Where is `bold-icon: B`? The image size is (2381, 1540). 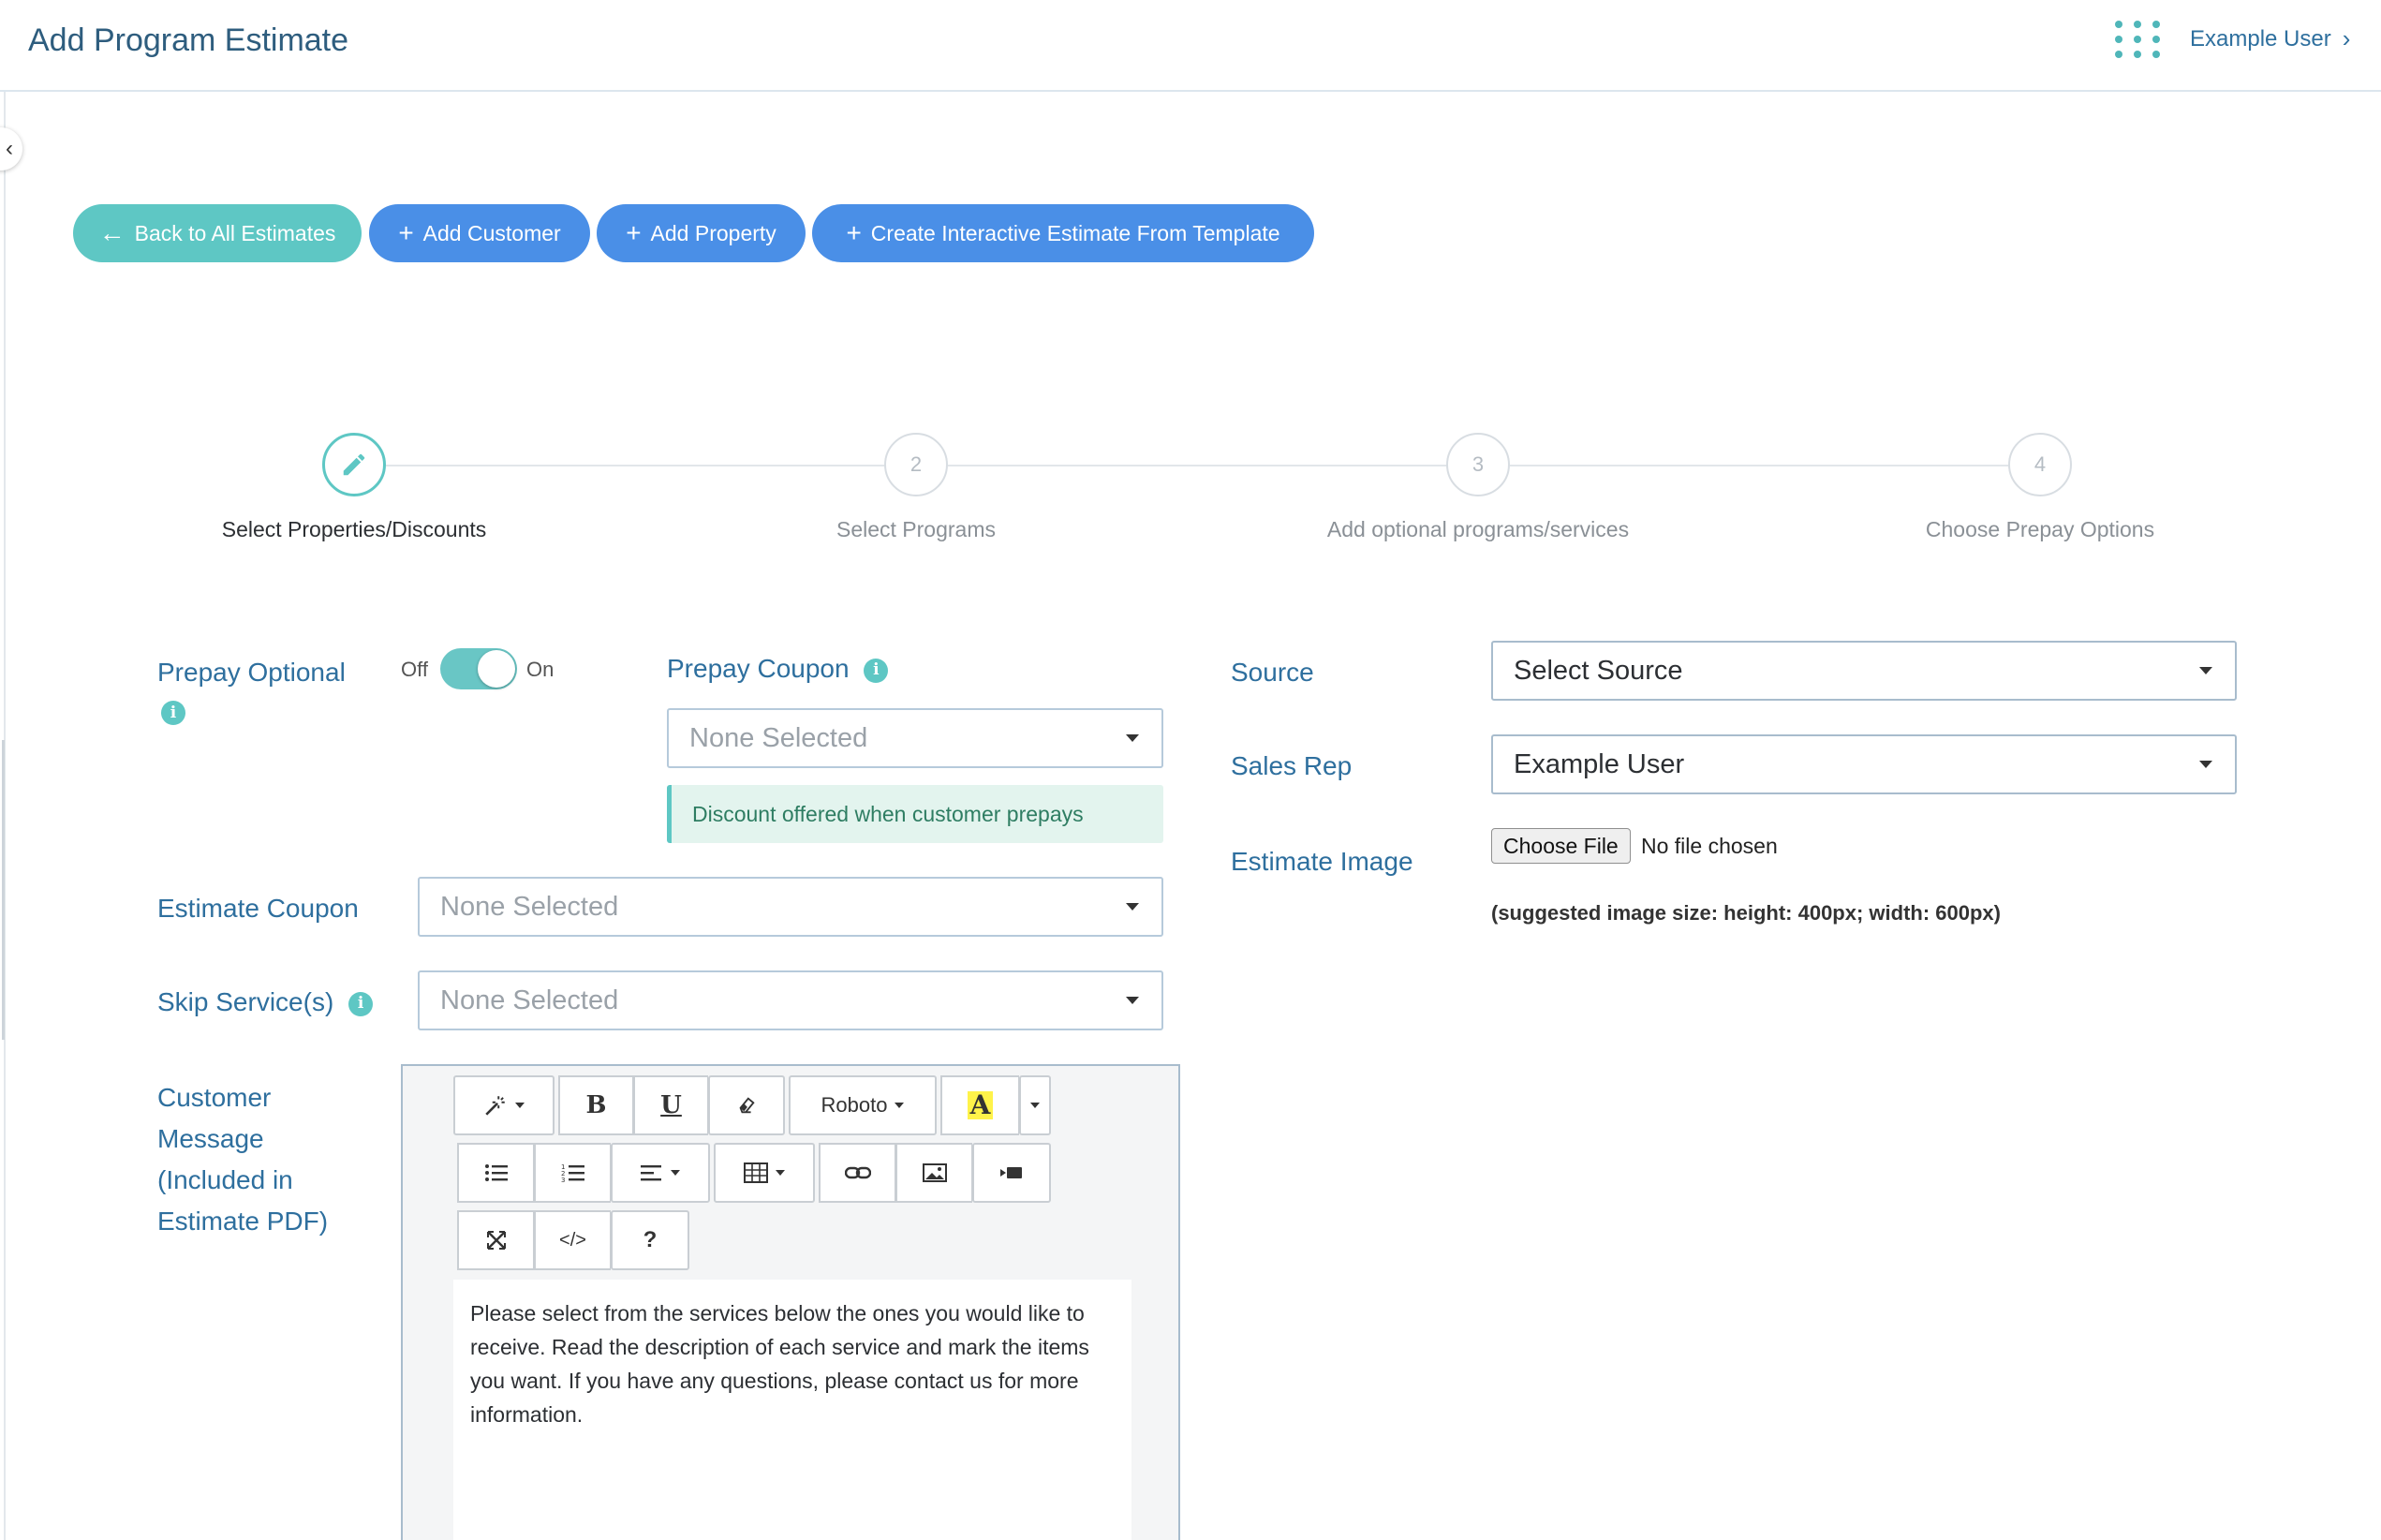 bold-icon: B is located at coordinates (596, 1105).